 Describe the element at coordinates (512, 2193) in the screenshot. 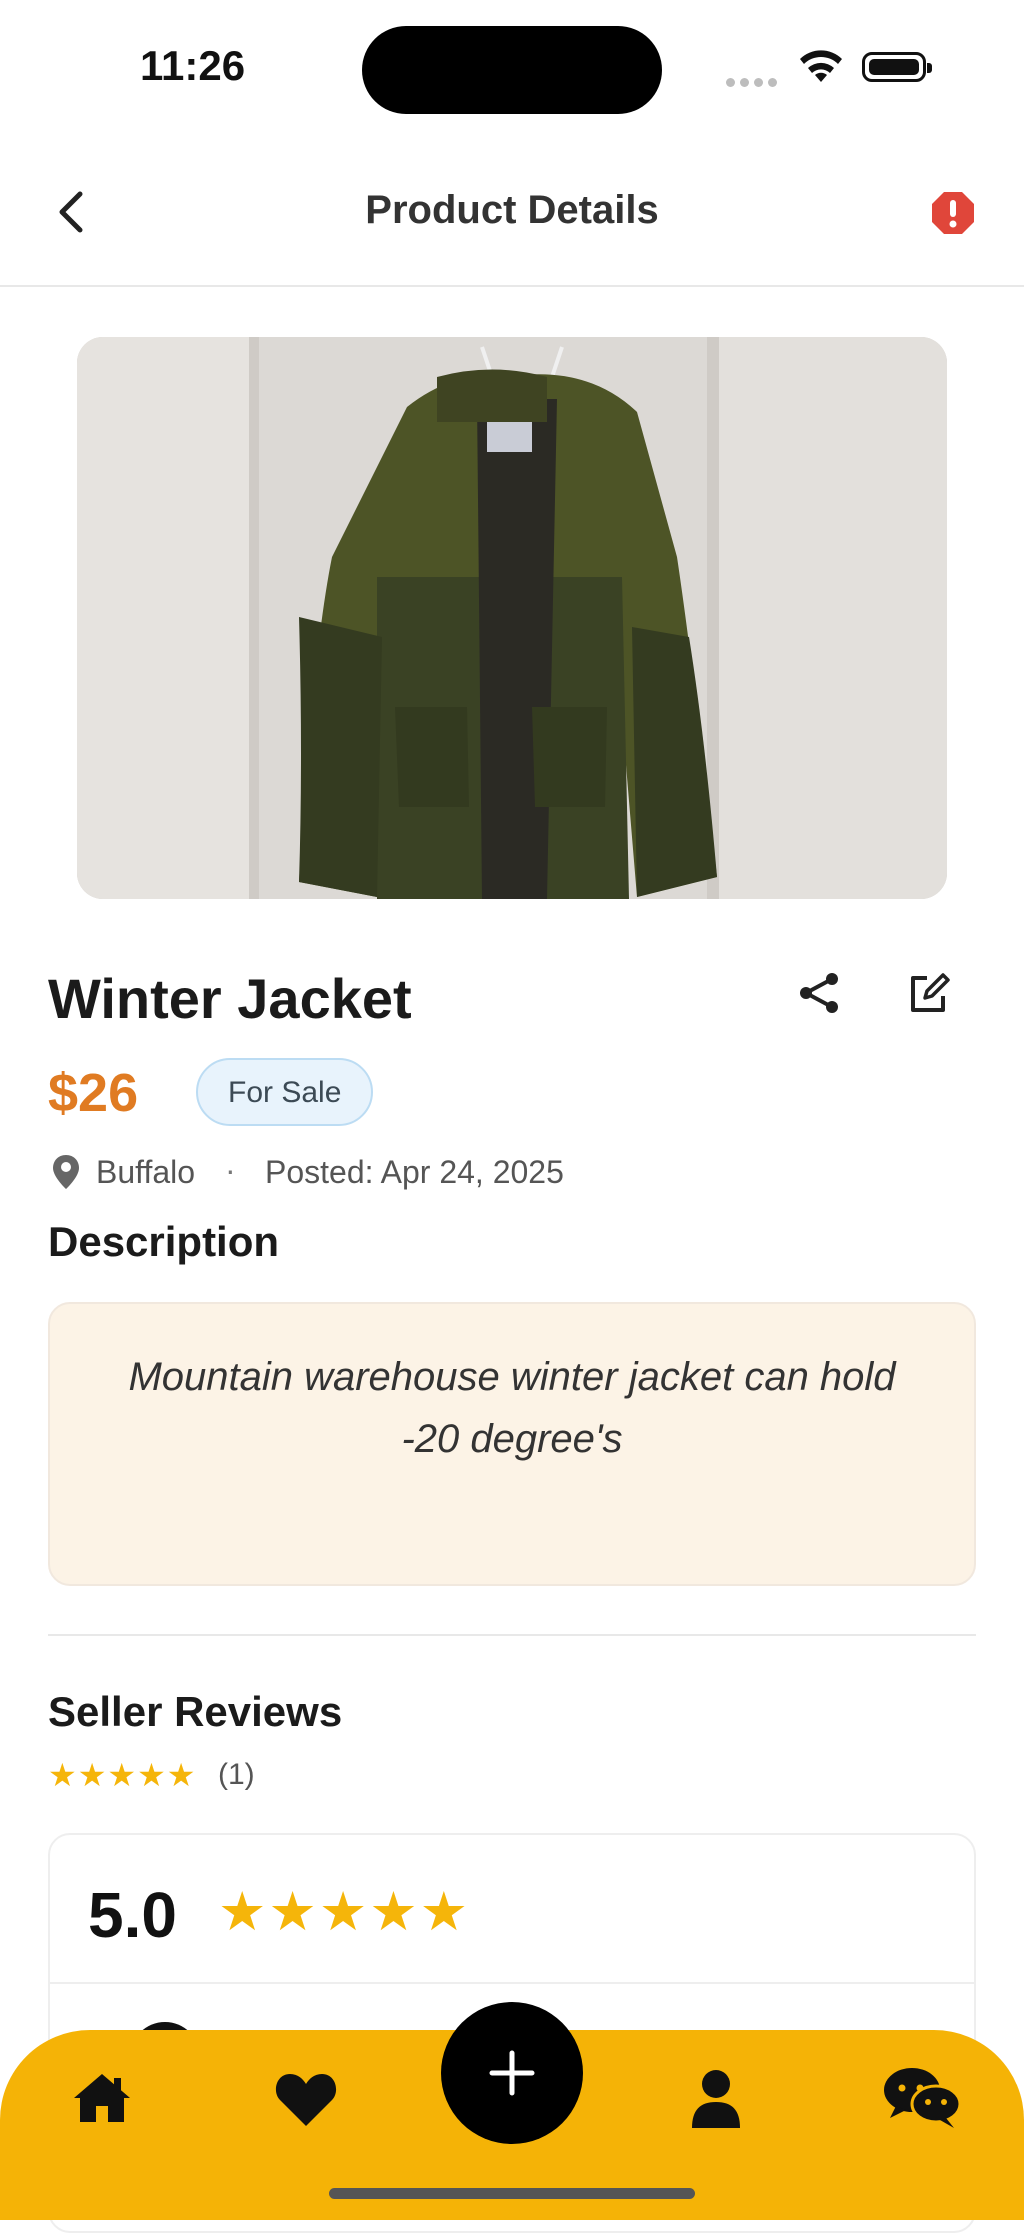

I see `home-indicator` at that location.